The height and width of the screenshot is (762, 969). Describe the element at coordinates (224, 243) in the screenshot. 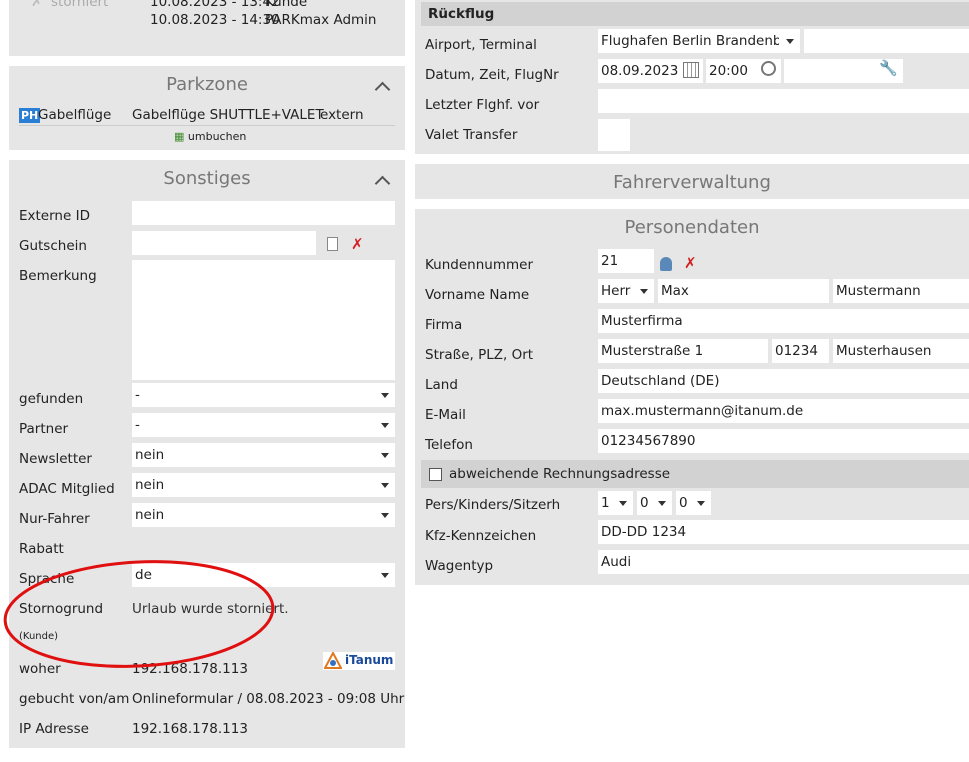

I see `gutschein-input` at that location.